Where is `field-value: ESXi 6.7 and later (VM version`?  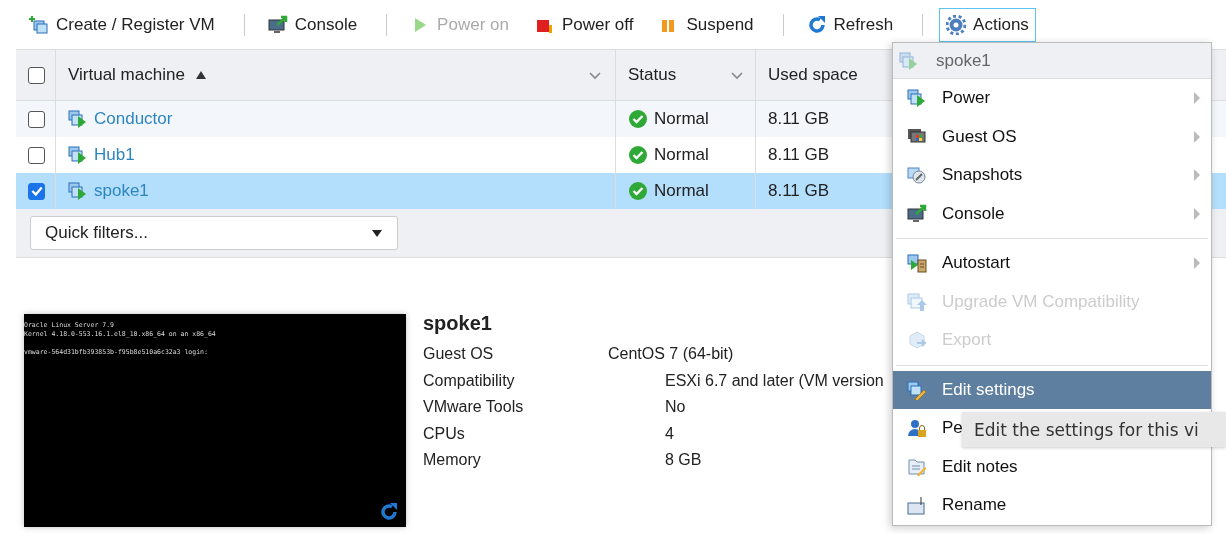 field-value: ESXi 6.7 and later (VM version is located at coordinates (774, 380).